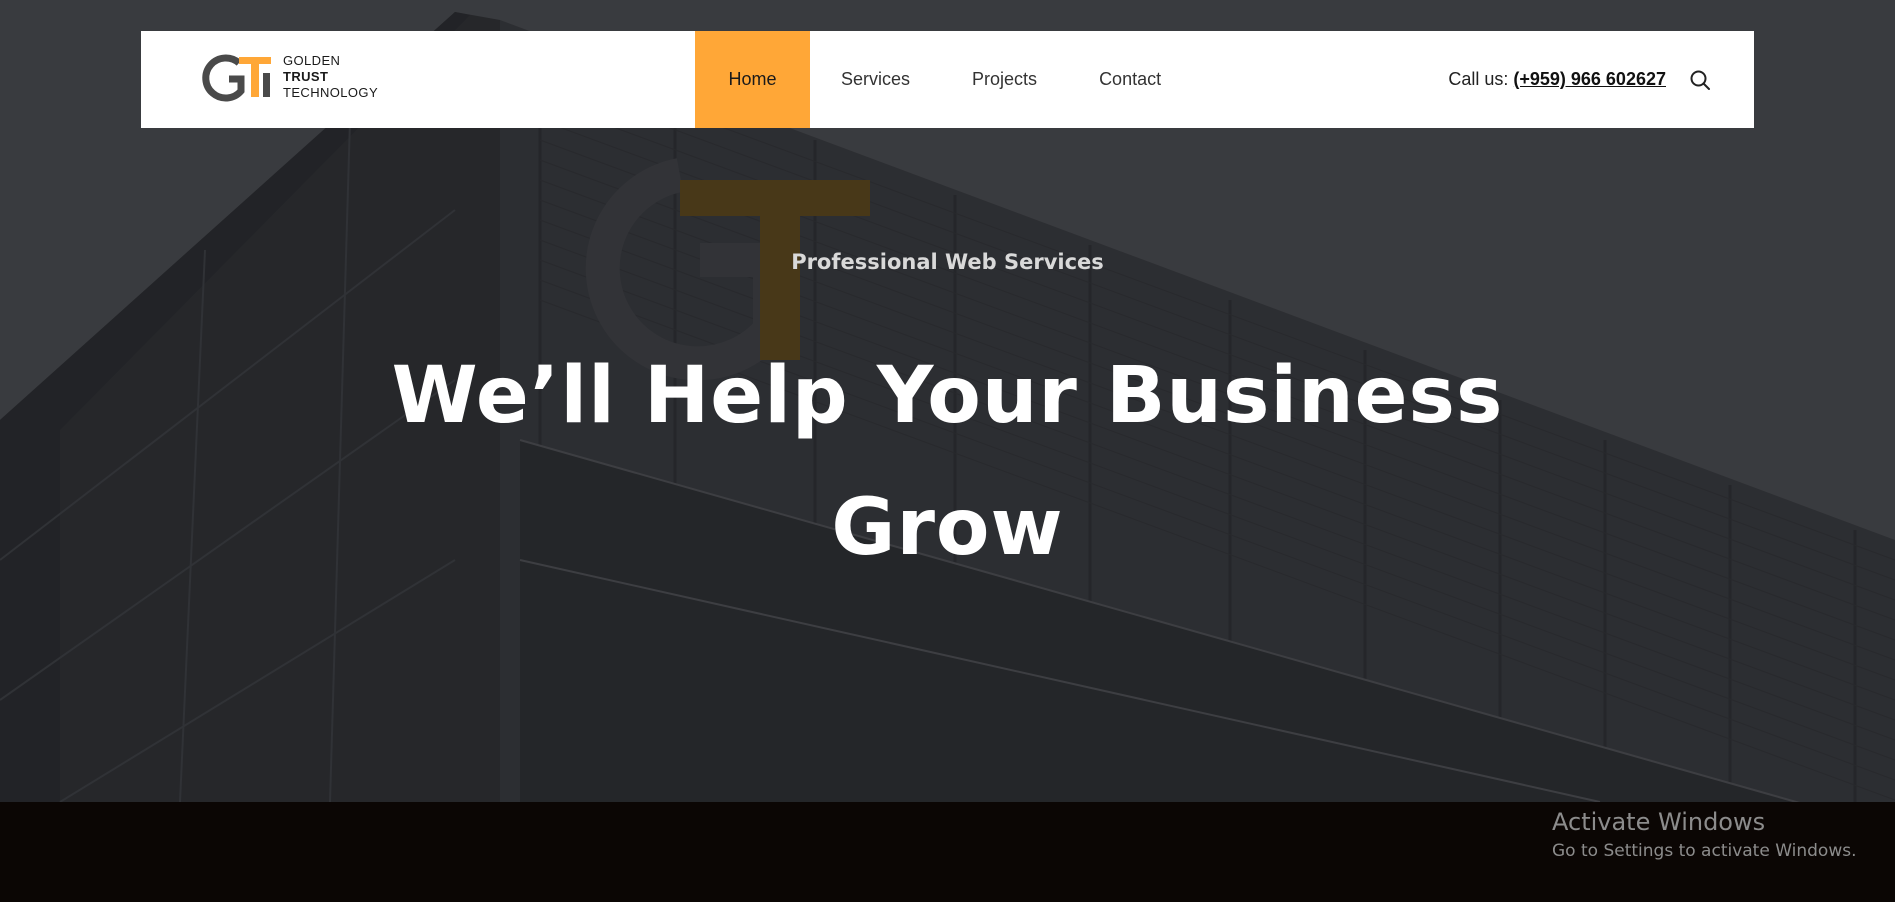  I want to click on logo: GOLDEN TRUST TECHNOLOGY, so click(289, 77).